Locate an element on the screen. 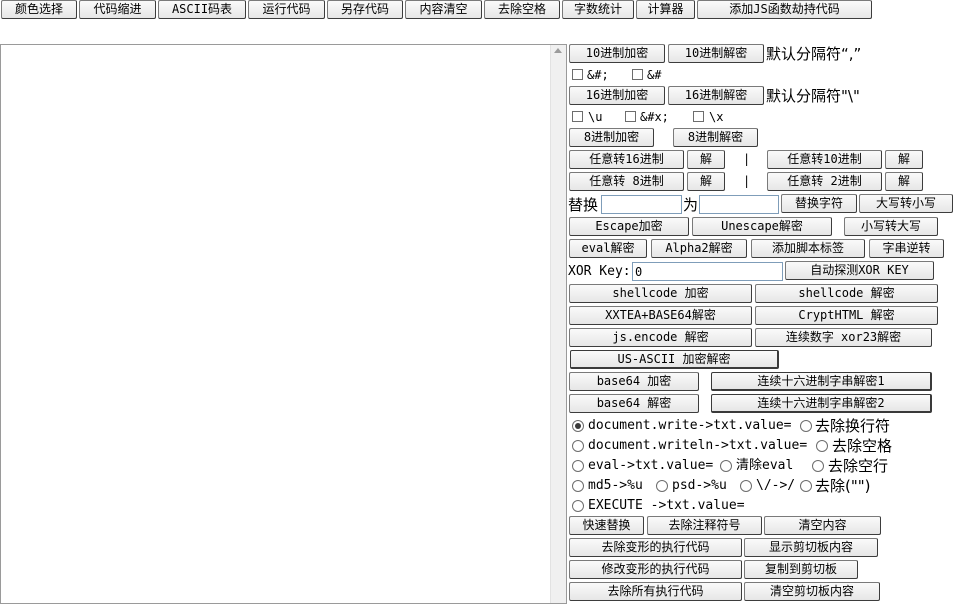 The height and width of the screenshot is (604, 960). hex-decode-button: 16进制解密 is located at coordinates (716, 95).